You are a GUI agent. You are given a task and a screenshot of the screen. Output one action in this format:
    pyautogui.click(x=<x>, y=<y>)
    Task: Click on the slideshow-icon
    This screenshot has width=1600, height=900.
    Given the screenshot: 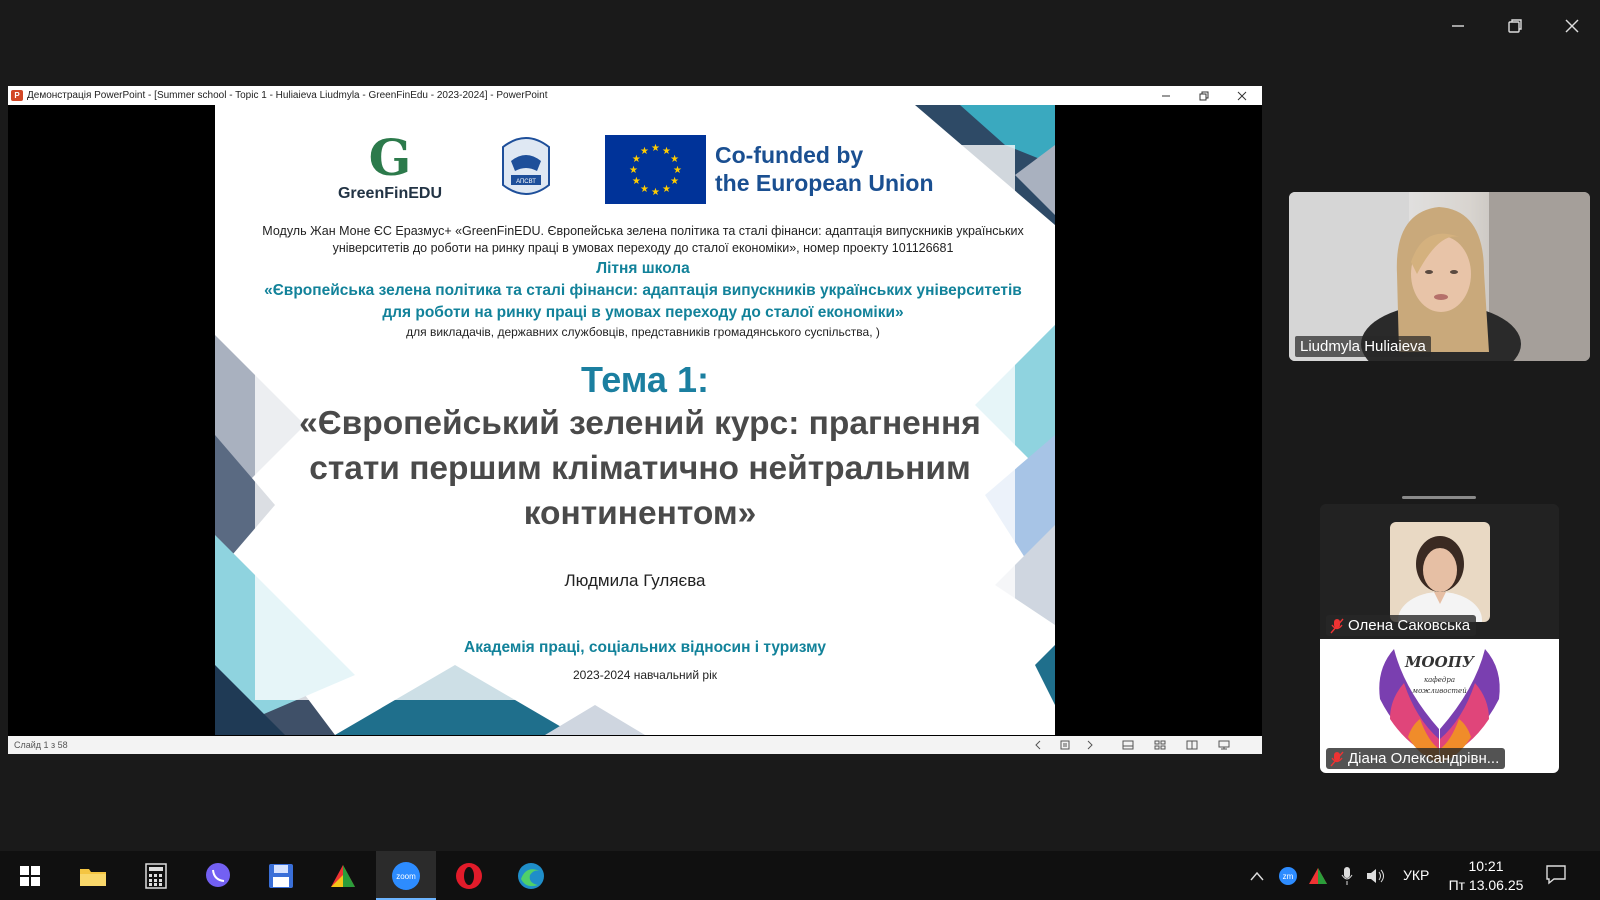 What is the action you would take?
    pyautogui.click(x=1224, y=745)
    